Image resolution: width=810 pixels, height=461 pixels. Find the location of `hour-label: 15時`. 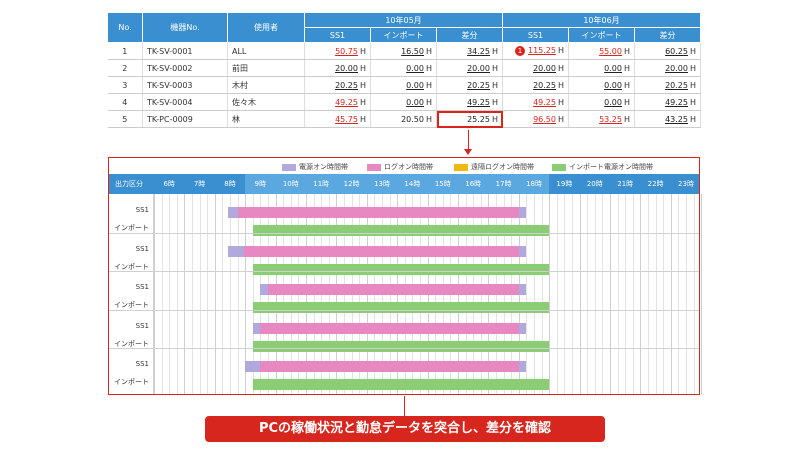

hour-label: 15時 is located at coordinates (442, 184).